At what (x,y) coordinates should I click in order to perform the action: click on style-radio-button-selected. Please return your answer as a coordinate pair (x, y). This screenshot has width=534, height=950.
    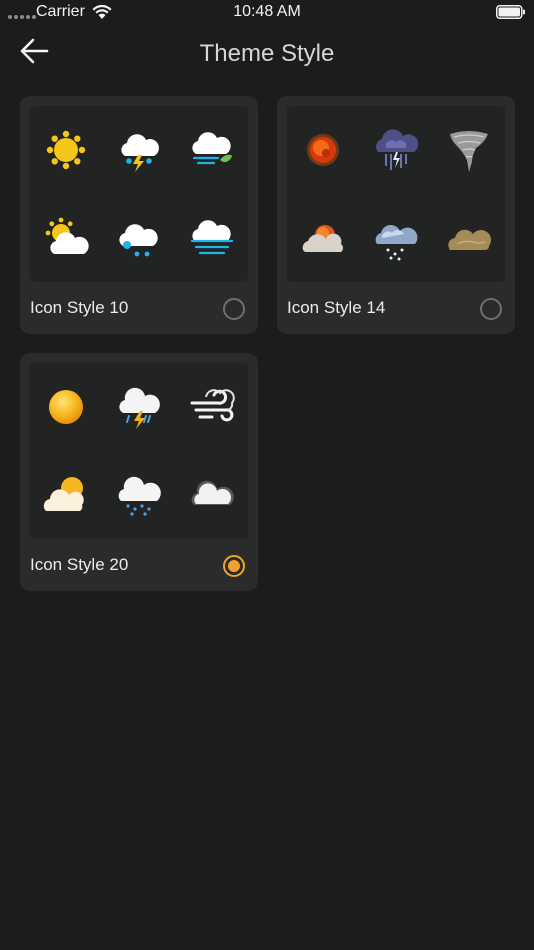
    Looking at the image, I should click on (234, 566).